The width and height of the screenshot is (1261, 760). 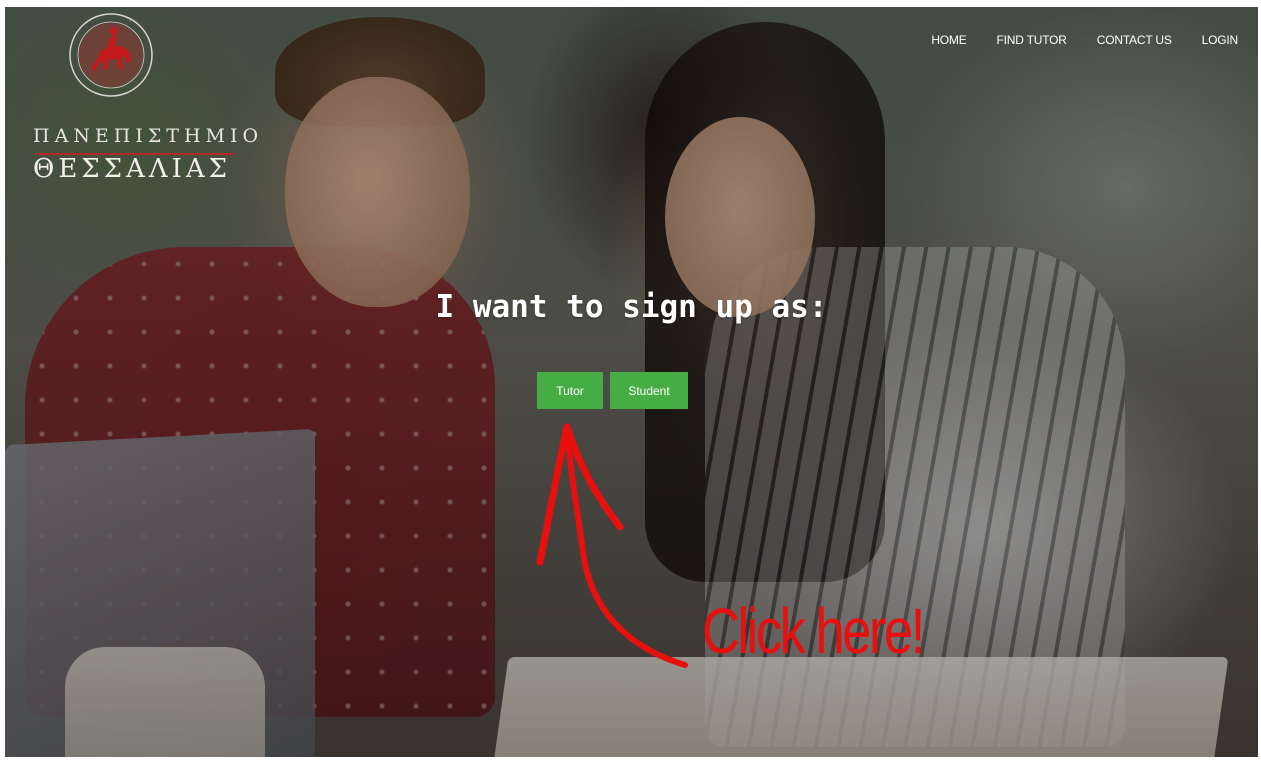 I want to click on annotation-text: Click here!, so click(x=813, y=631).